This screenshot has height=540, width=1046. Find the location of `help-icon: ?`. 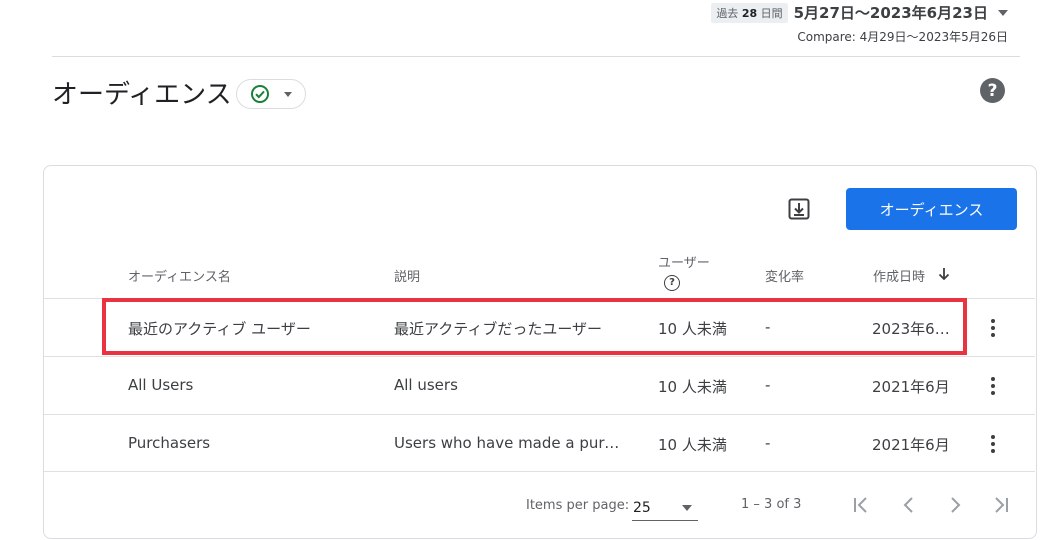

help-icon: ? is located at coordinates (672, 283).